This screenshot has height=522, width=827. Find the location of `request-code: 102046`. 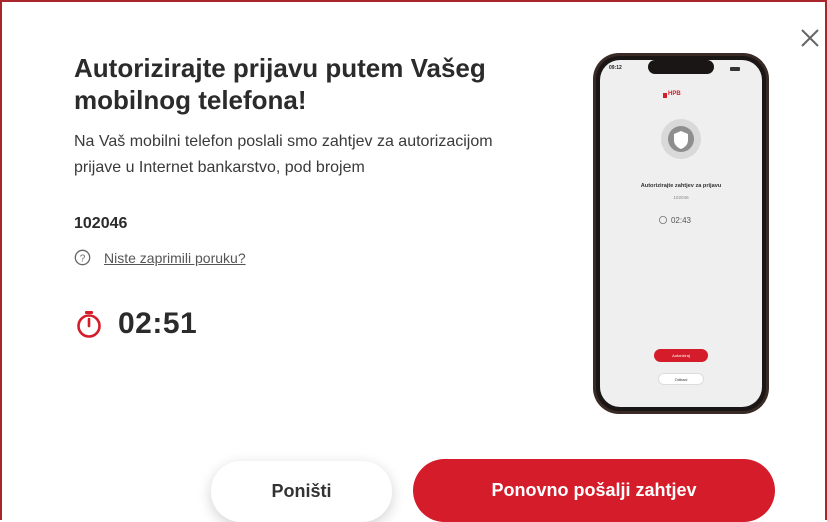

request-code: 102046 is located at coordinates (101, 223).